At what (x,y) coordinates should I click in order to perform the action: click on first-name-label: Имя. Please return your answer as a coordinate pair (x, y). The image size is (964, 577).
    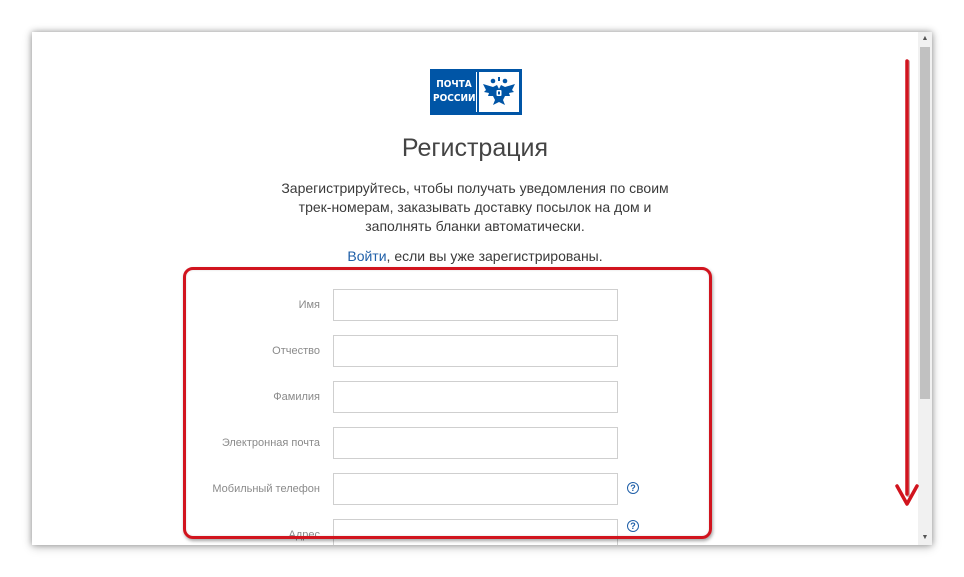
    Looking at the image, I should click on (309, 305).